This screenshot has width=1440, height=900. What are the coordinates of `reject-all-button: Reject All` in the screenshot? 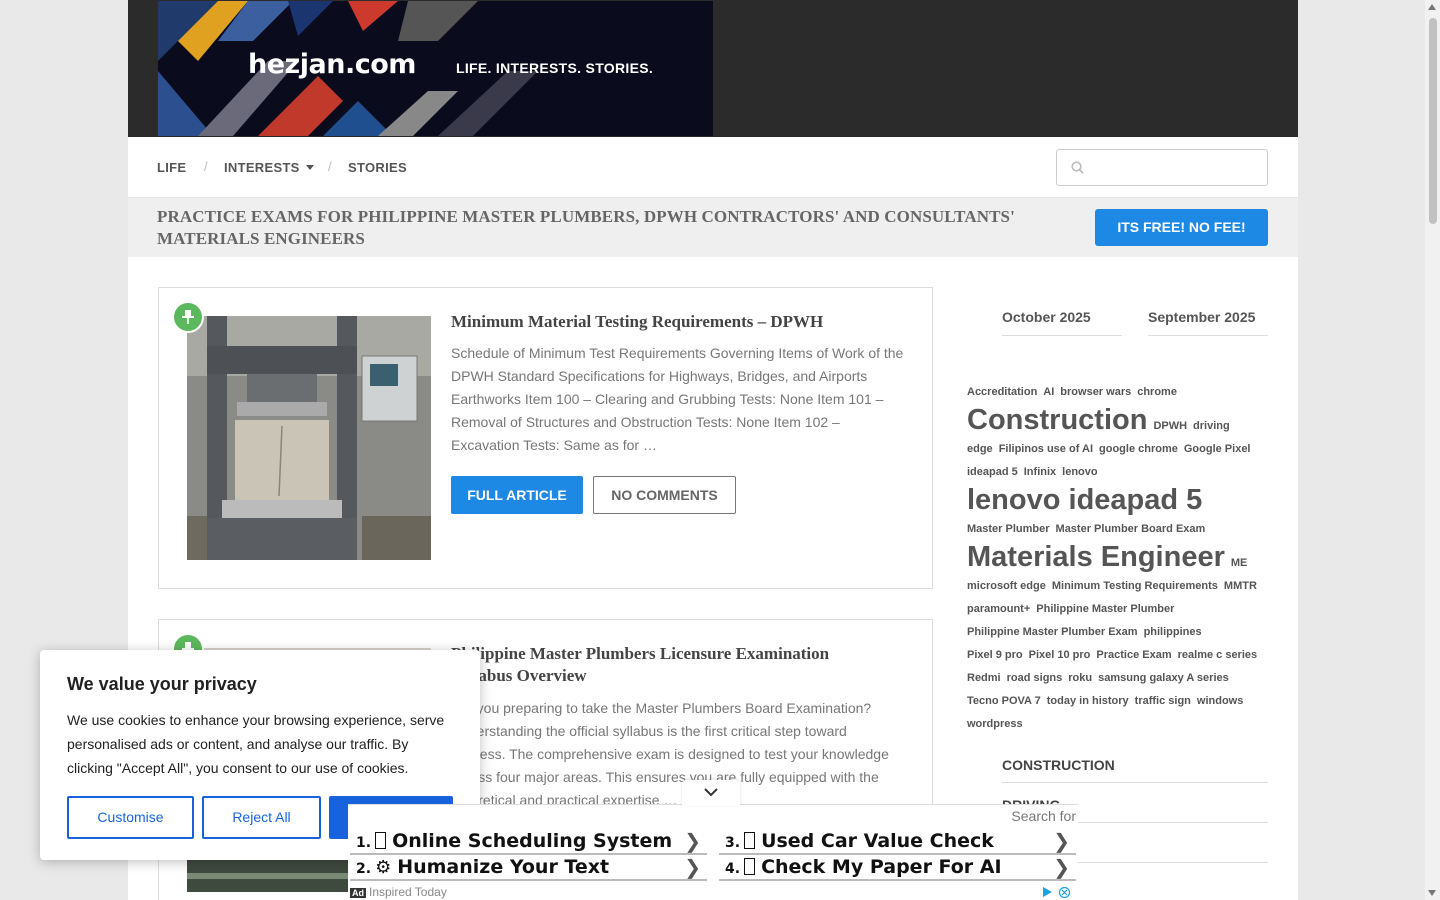 It's located at (261, 817).